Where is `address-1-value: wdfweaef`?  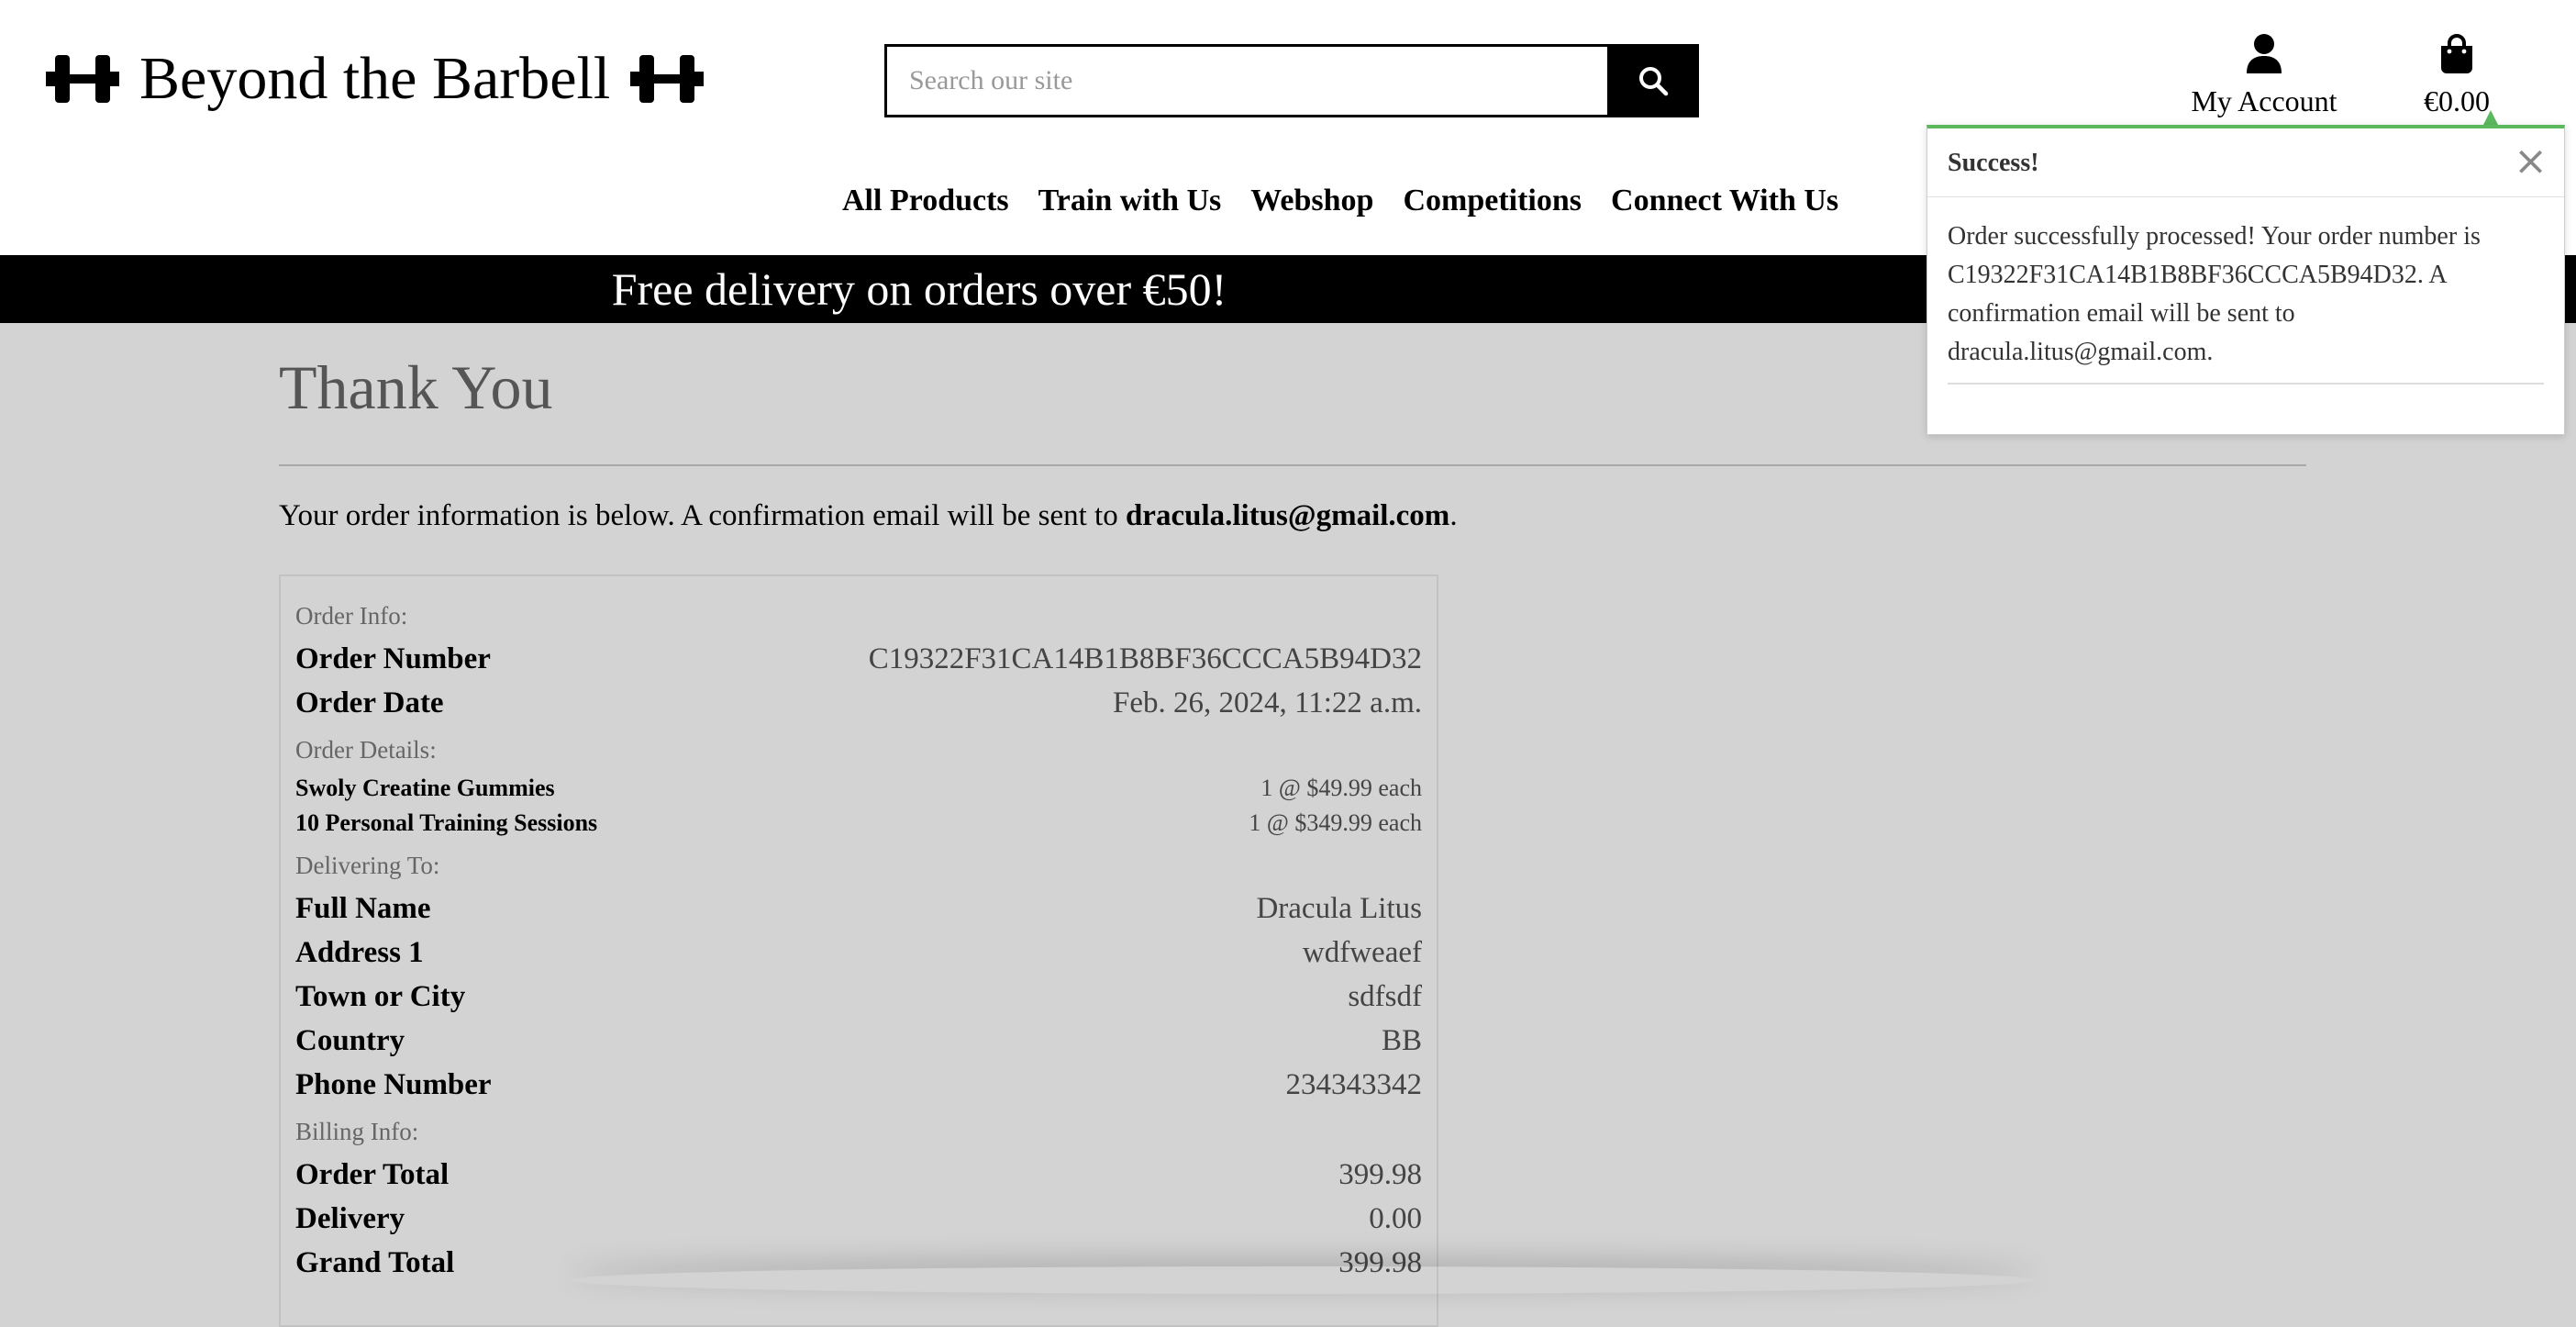
address-1-value: wdfweaef is located at coordinates (1362, 952).